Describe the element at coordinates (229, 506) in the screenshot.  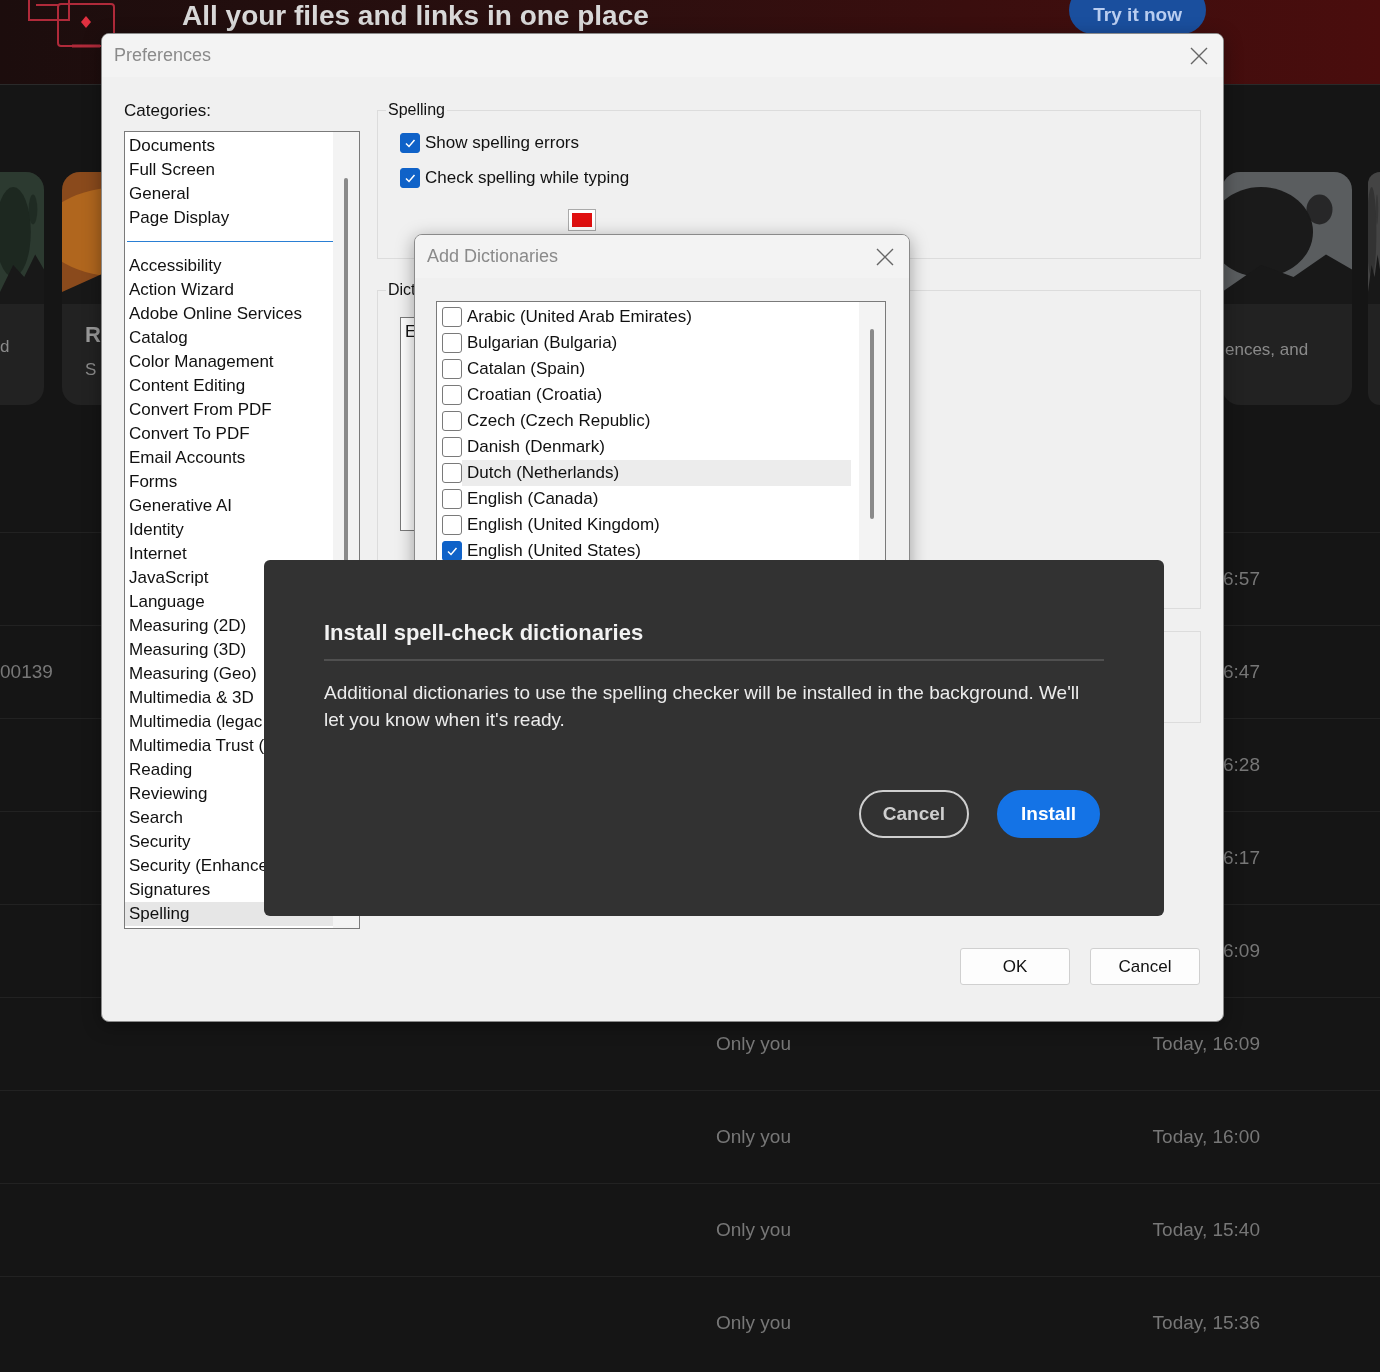
I see `category-item: Generative AI` at that location.